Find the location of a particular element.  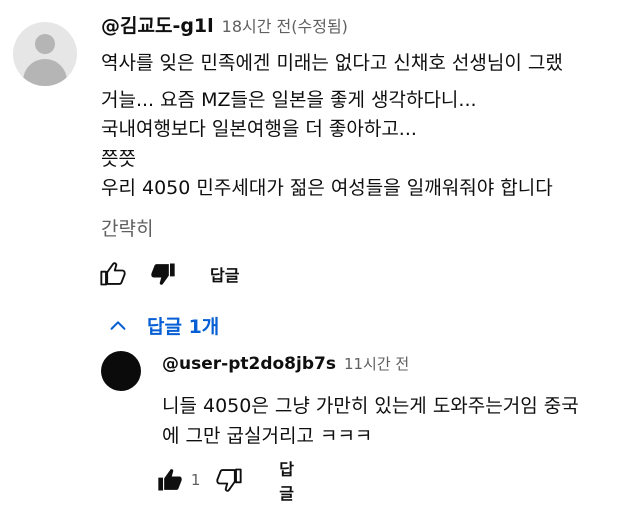

comment-header: @김교도-g1l 18시간 전(수정됨) is located at coordinates (224, 26).